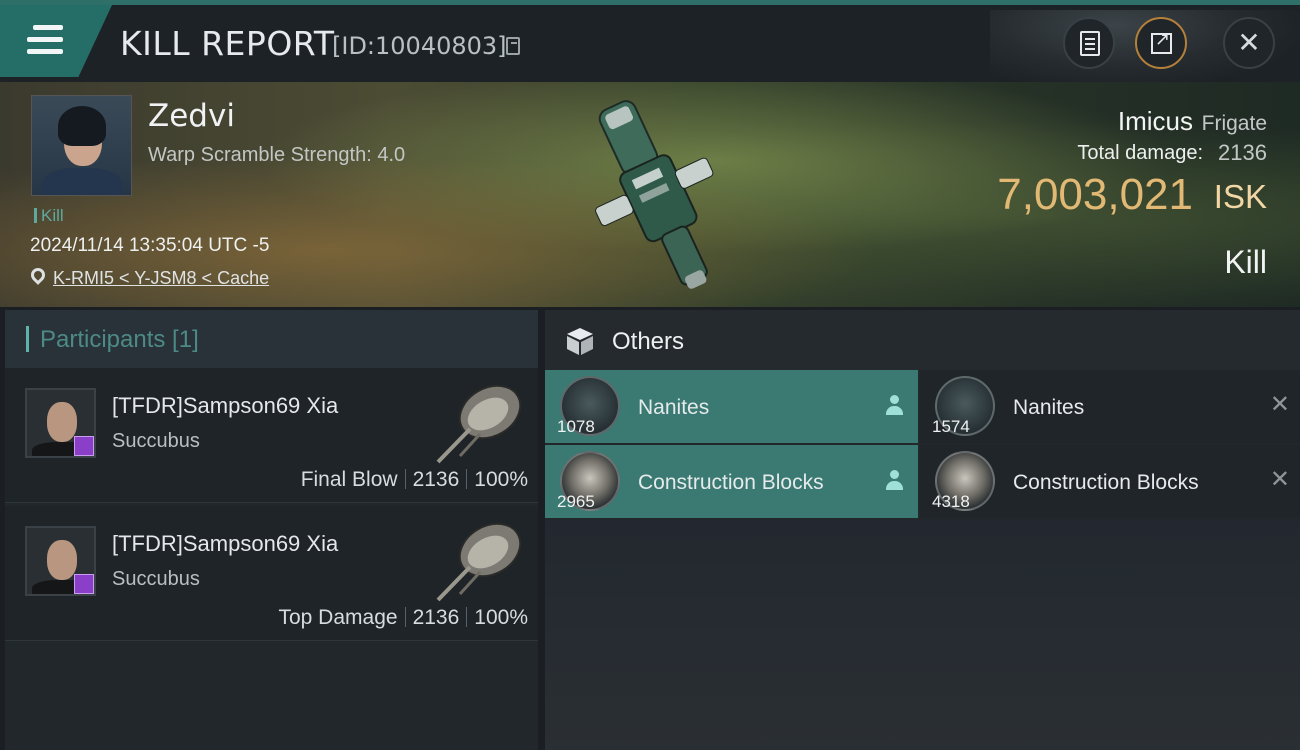  What do you see at coordinates (576, 426) in the screenshot?
I see `item-quantity: 1078` at bounding box center [576, 426].